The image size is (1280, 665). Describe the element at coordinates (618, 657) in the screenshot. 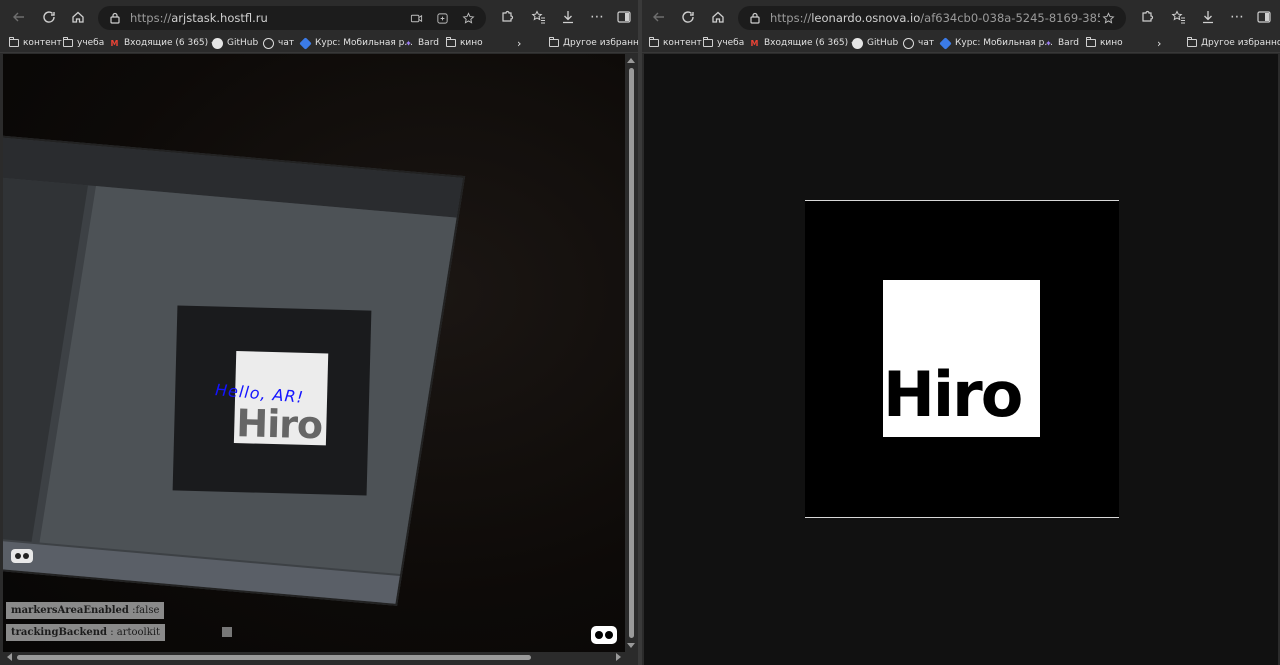

I see `scroll-right-arrow-icon` at that location.